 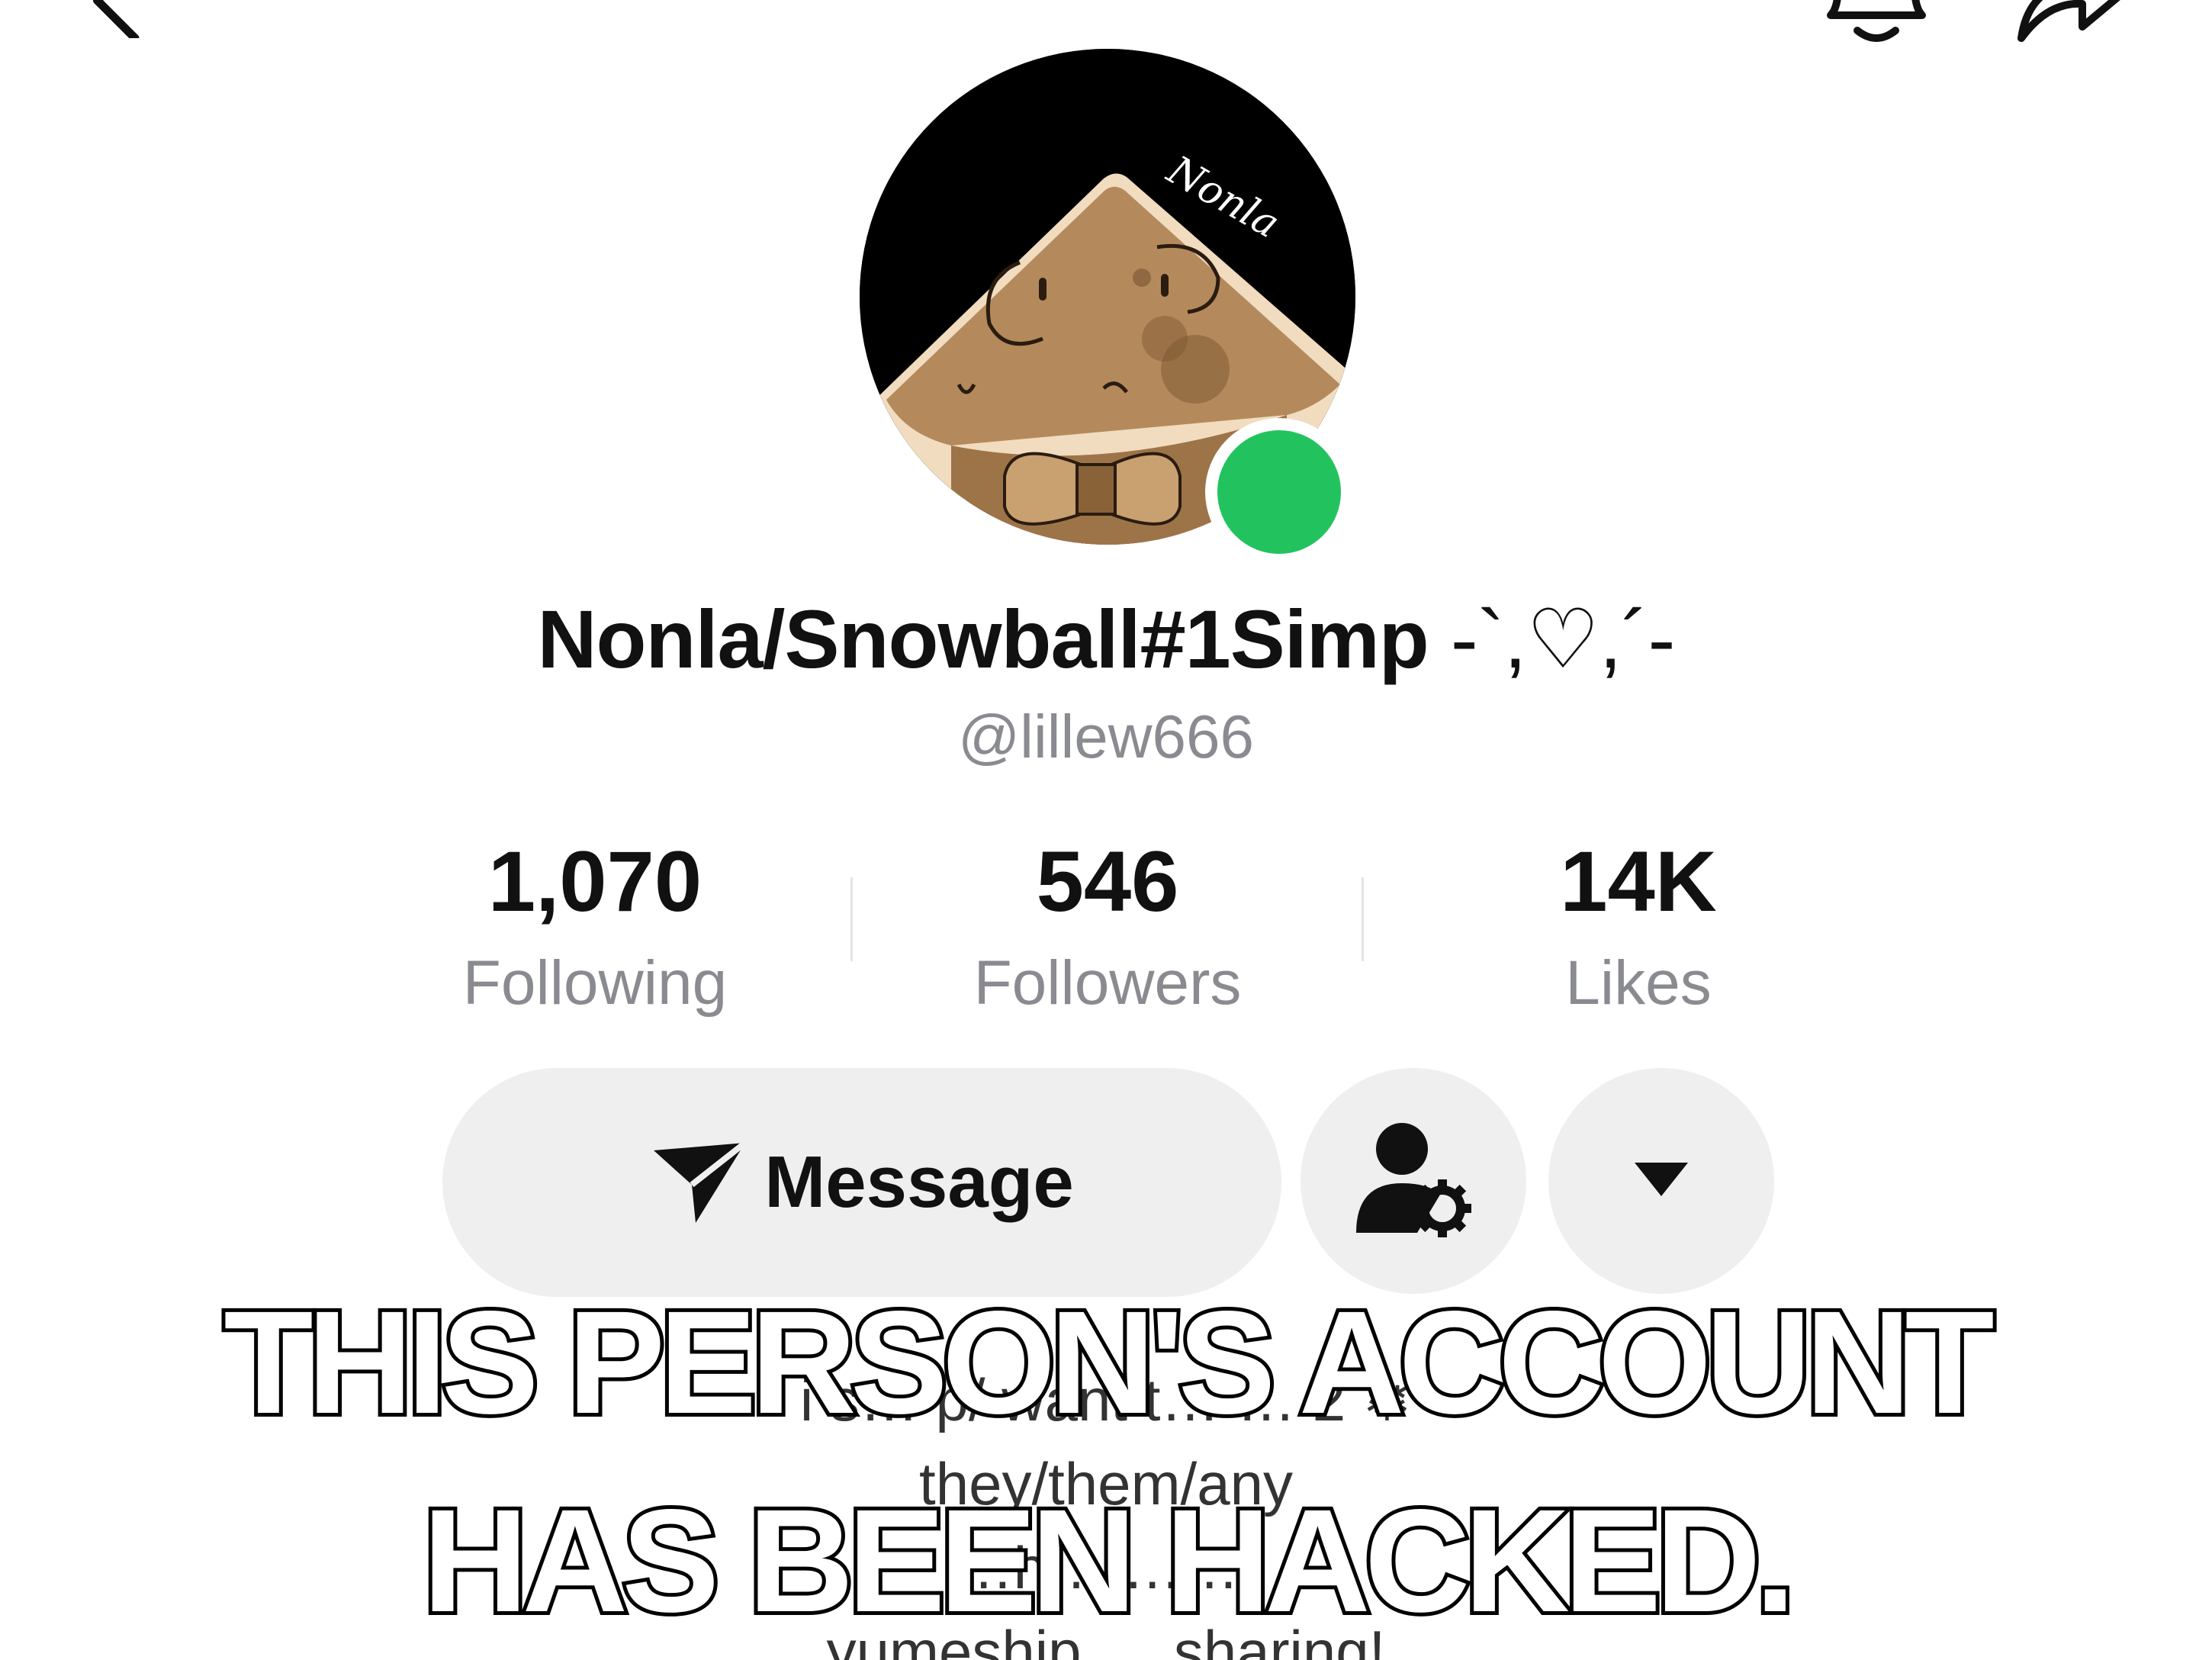 What do you see at coordinates (118, 21) in the screenshot?
I see `back-arrow-icon` at bounding box center [118, 21].